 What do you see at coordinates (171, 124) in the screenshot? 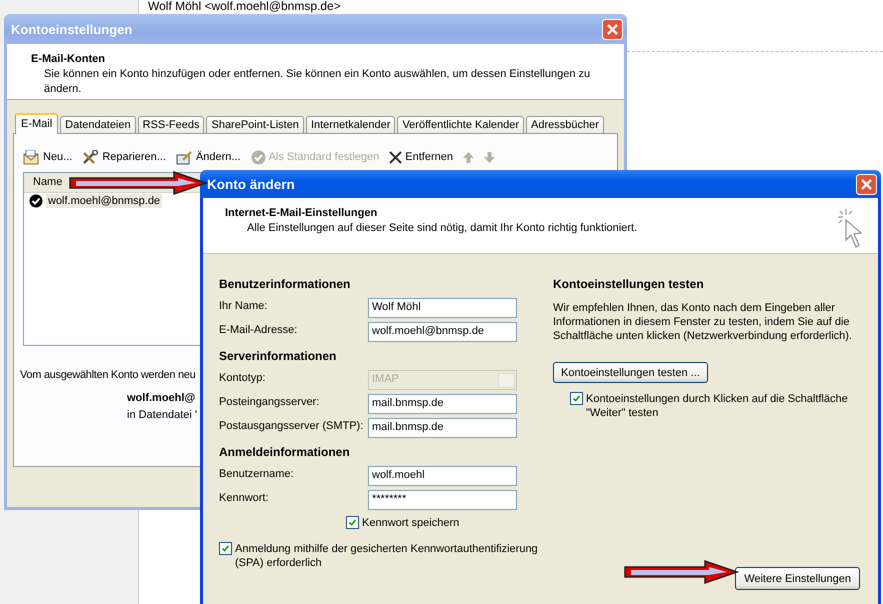
I see `tab: RSS-Feeds` at bounding box center [171, 124].